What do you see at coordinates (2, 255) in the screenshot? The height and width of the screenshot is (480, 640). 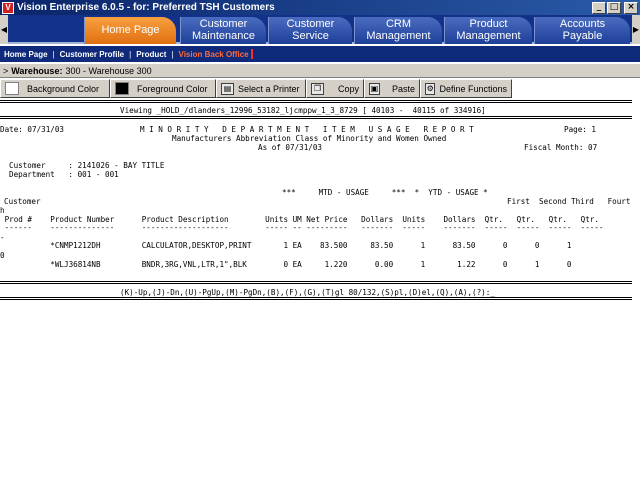 I see `report-zero-marker: 0` at bounding box center [2, 255].